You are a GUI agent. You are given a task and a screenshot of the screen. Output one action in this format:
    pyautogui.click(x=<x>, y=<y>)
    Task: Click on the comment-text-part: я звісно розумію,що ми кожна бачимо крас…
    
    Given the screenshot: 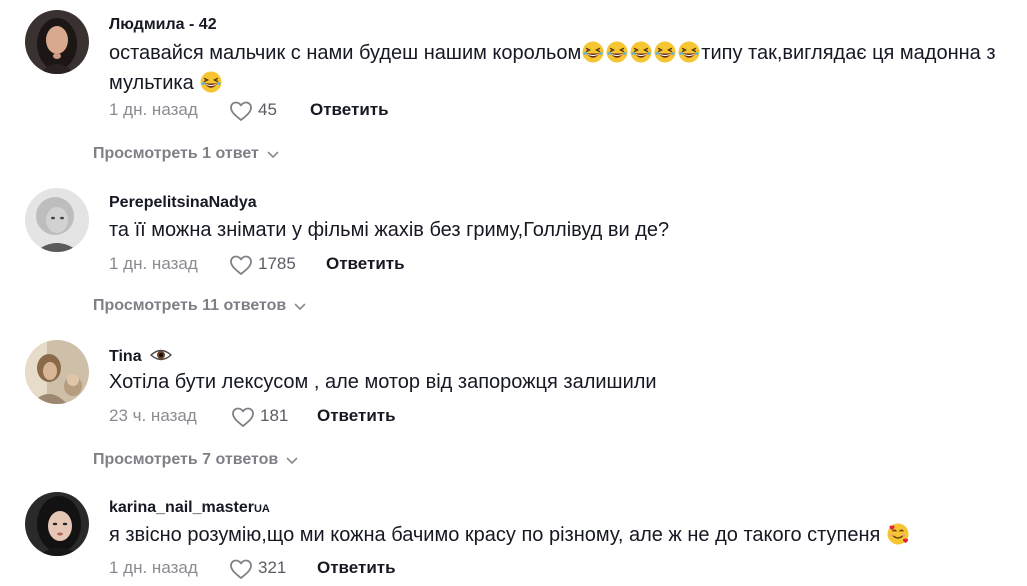 What is the action you would take?
    pyautogui.click(x=495, y=535)
    